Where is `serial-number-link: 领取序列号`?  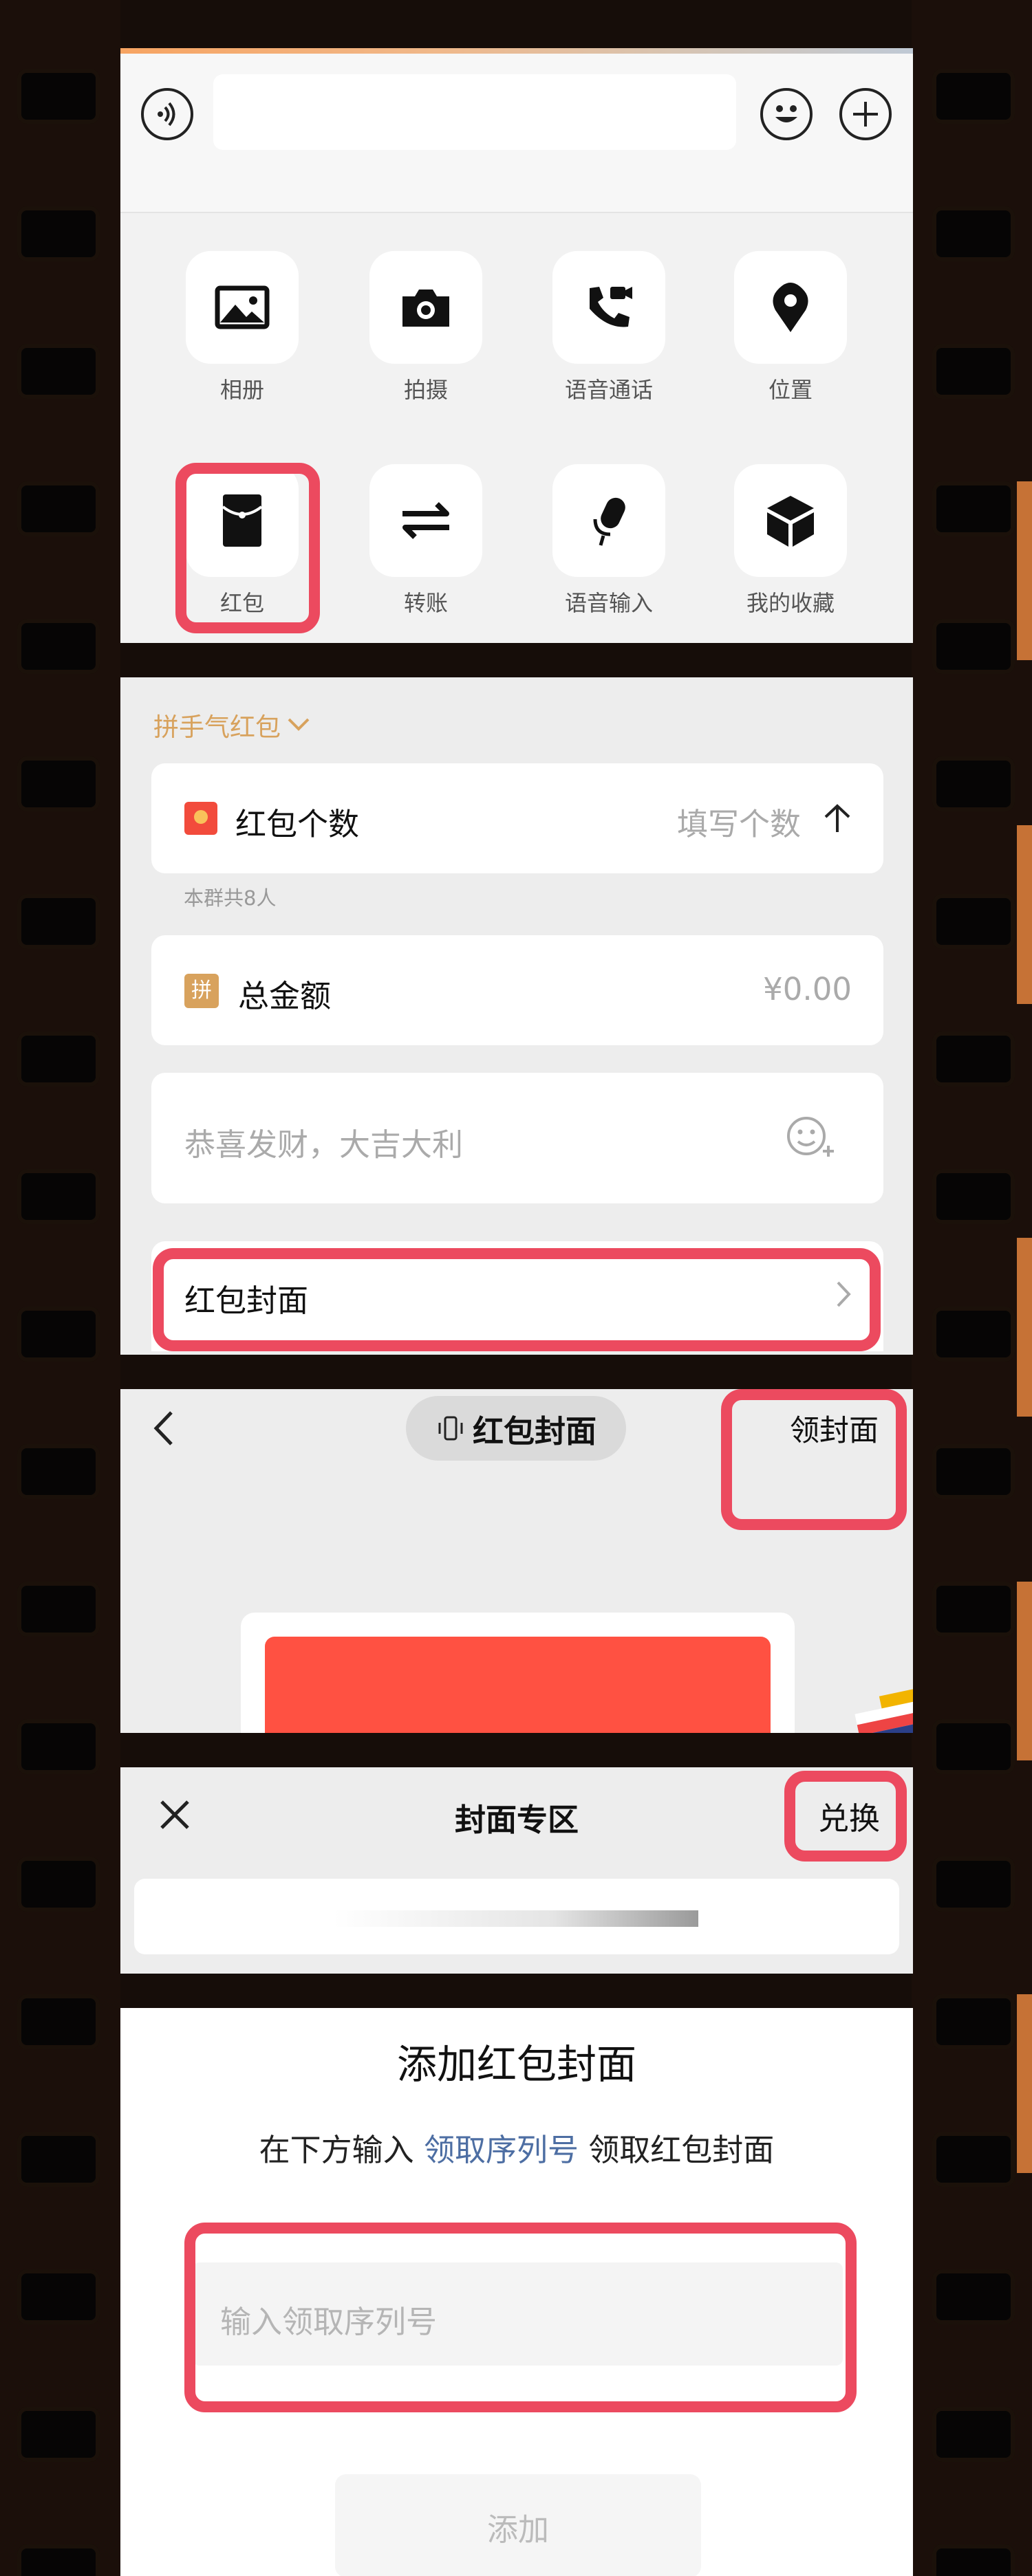 serial-number-link: 领取序列号 is located at coordinates (501, 2150).